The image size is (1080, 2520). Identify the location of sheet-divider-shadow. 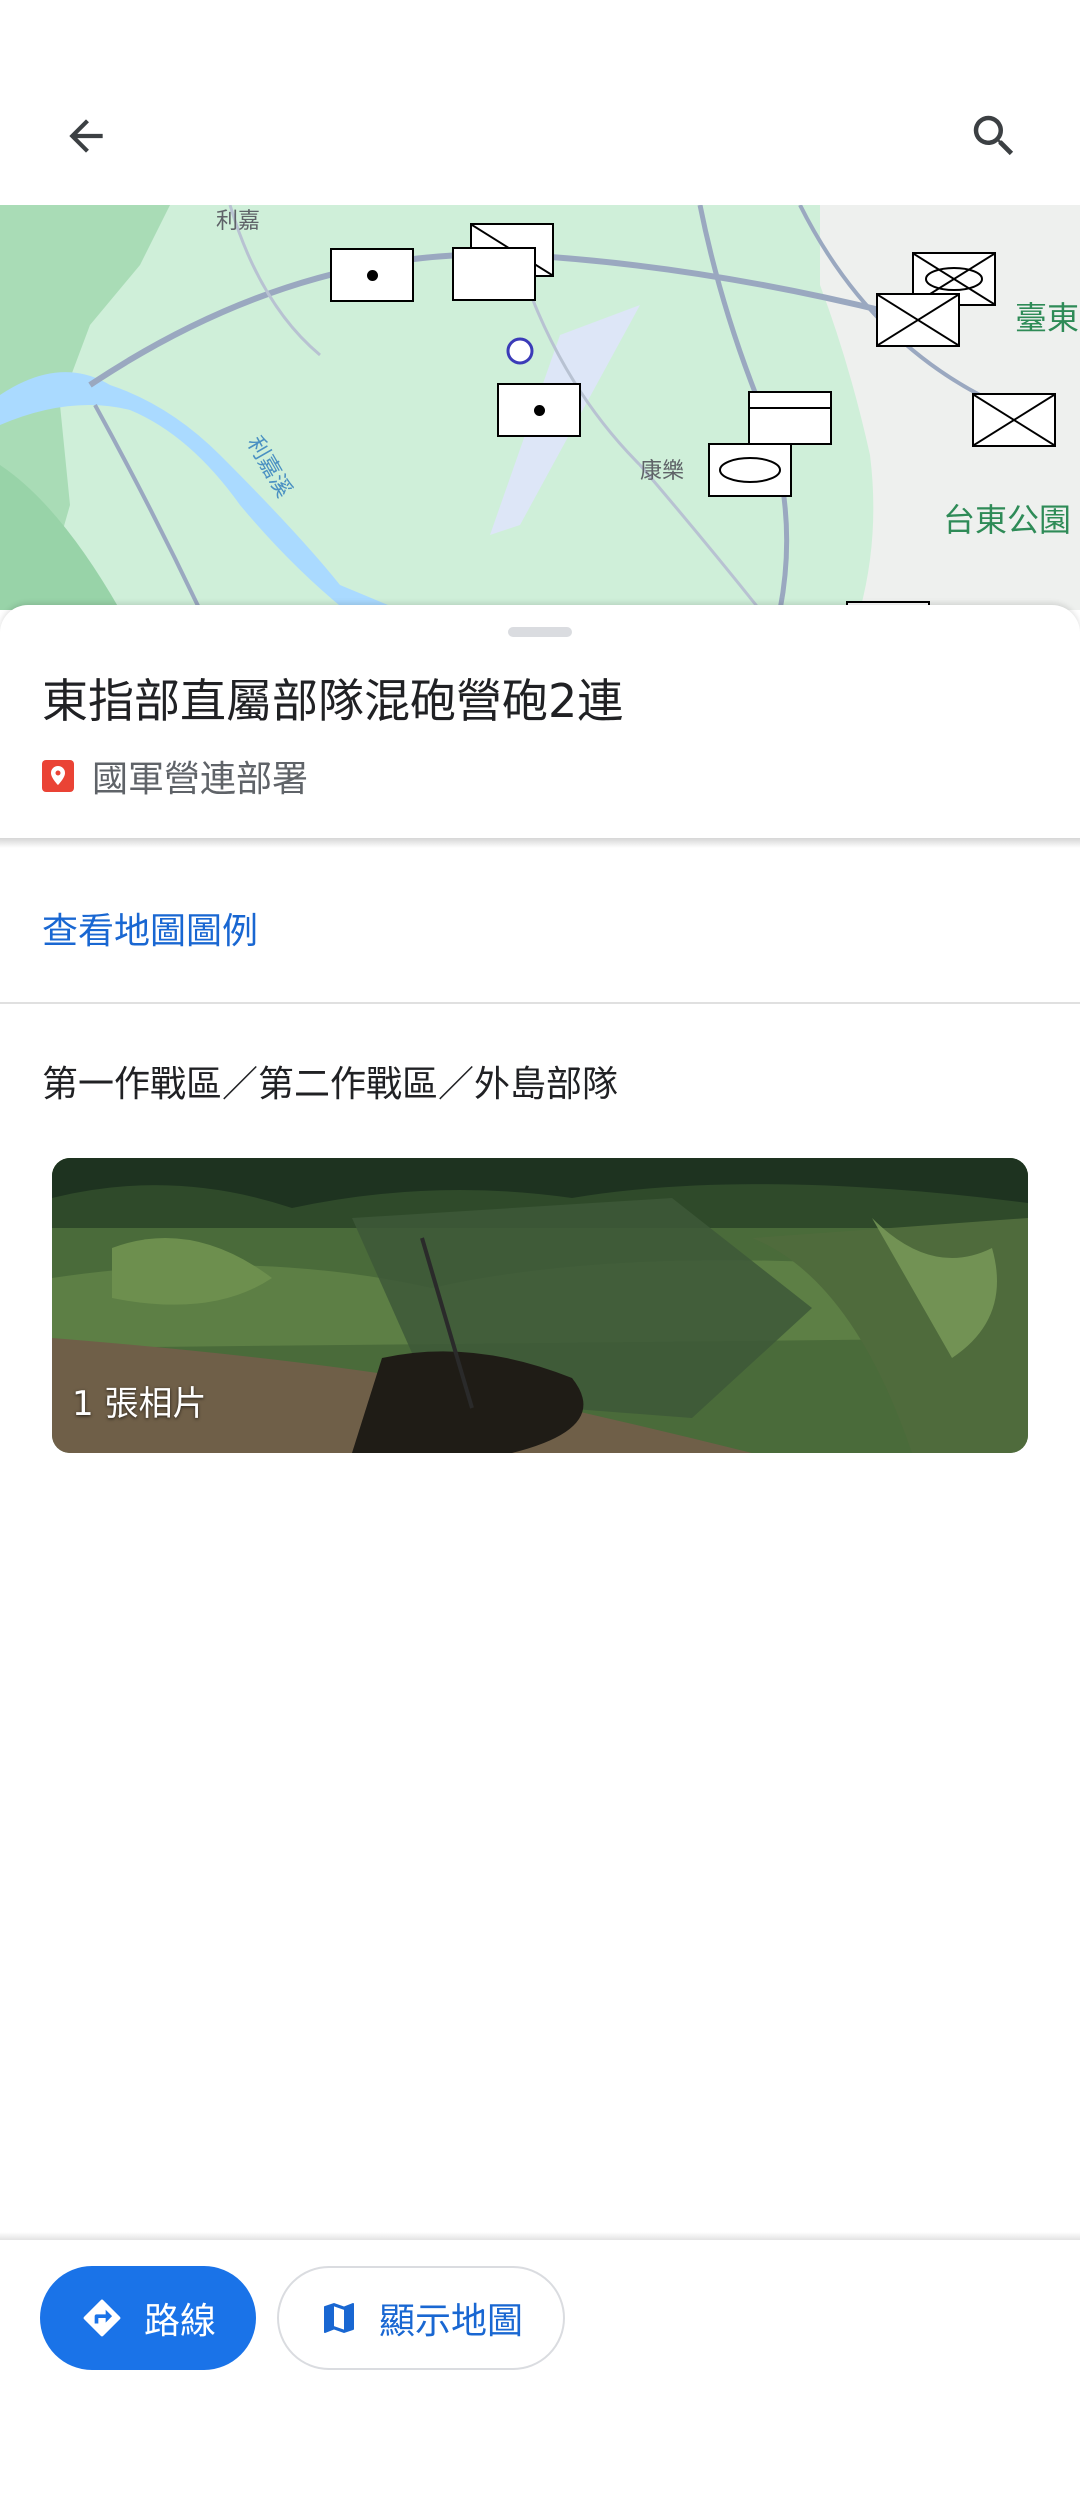
(540, 843).